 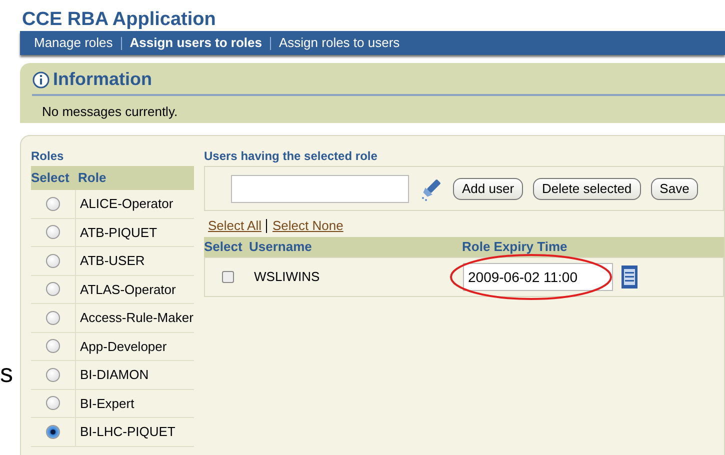 I want to click on action-button: Delete selected, so click(x=587, y=189).